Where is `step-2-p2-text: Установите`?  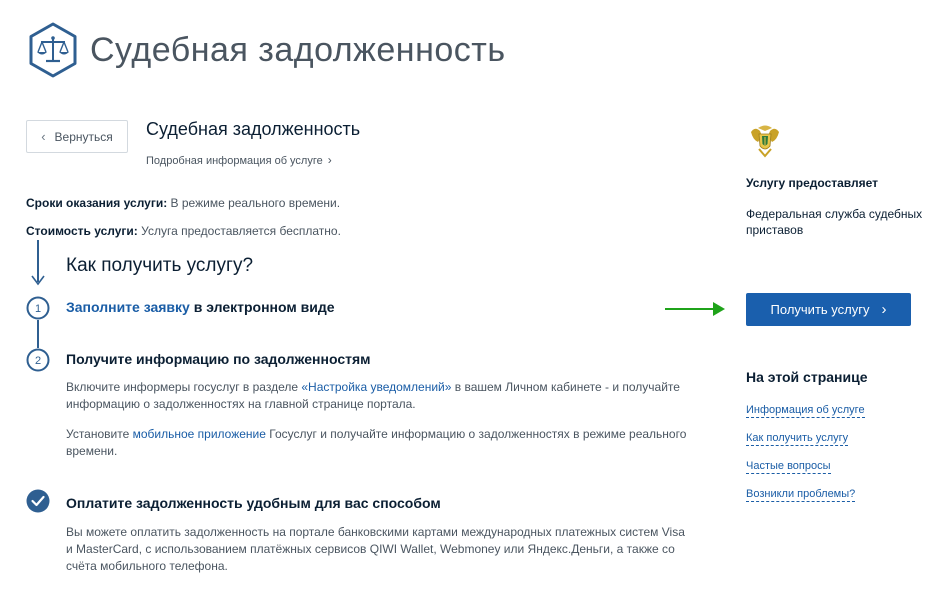 step-2-p2-text: Установите is located at coordinates (99, 434).